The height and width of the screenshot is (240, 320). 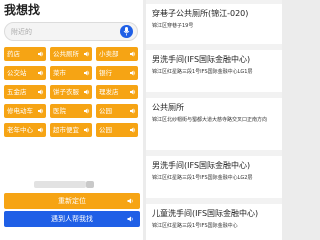 What do you see at coordinates (210, 120) in the screenshot?
I see `result-address: 锦江区北纱帽街与蜀都大道大慈寺路交叉口正南方向` at bounding box center [210, 120].